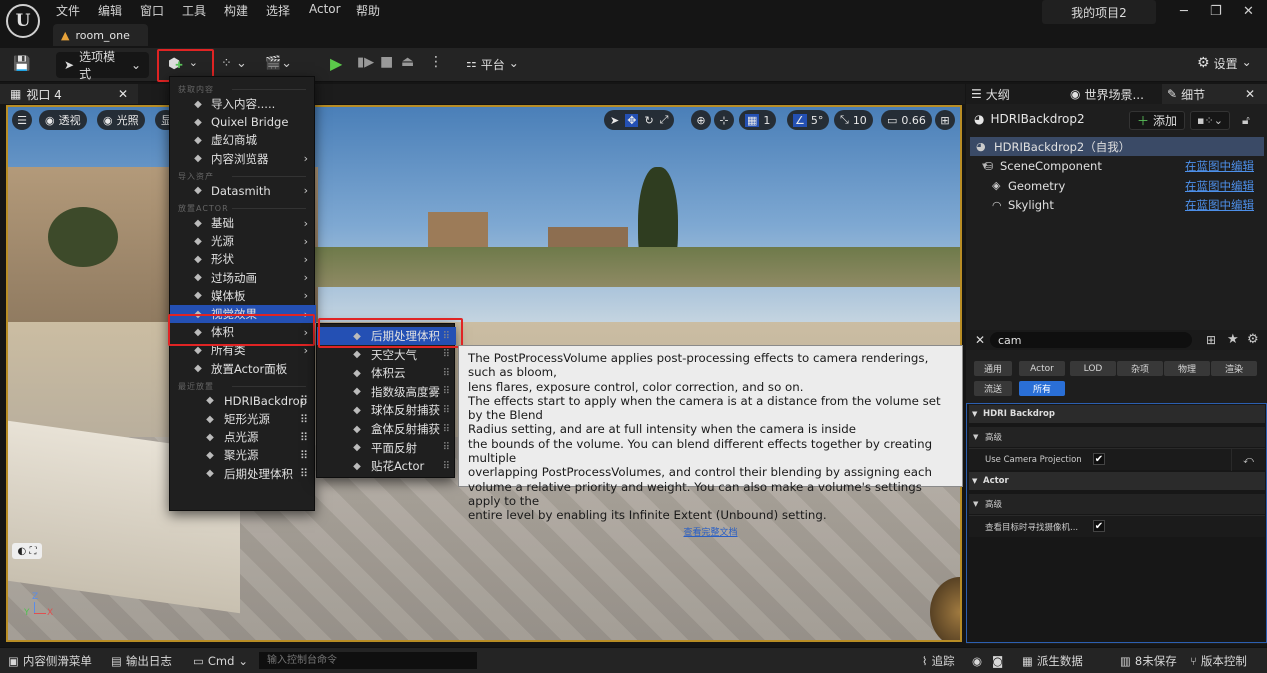 This screenshot has height=673, width=1267. I want to click on maximize-icon: ❐, so click(1216, 11).